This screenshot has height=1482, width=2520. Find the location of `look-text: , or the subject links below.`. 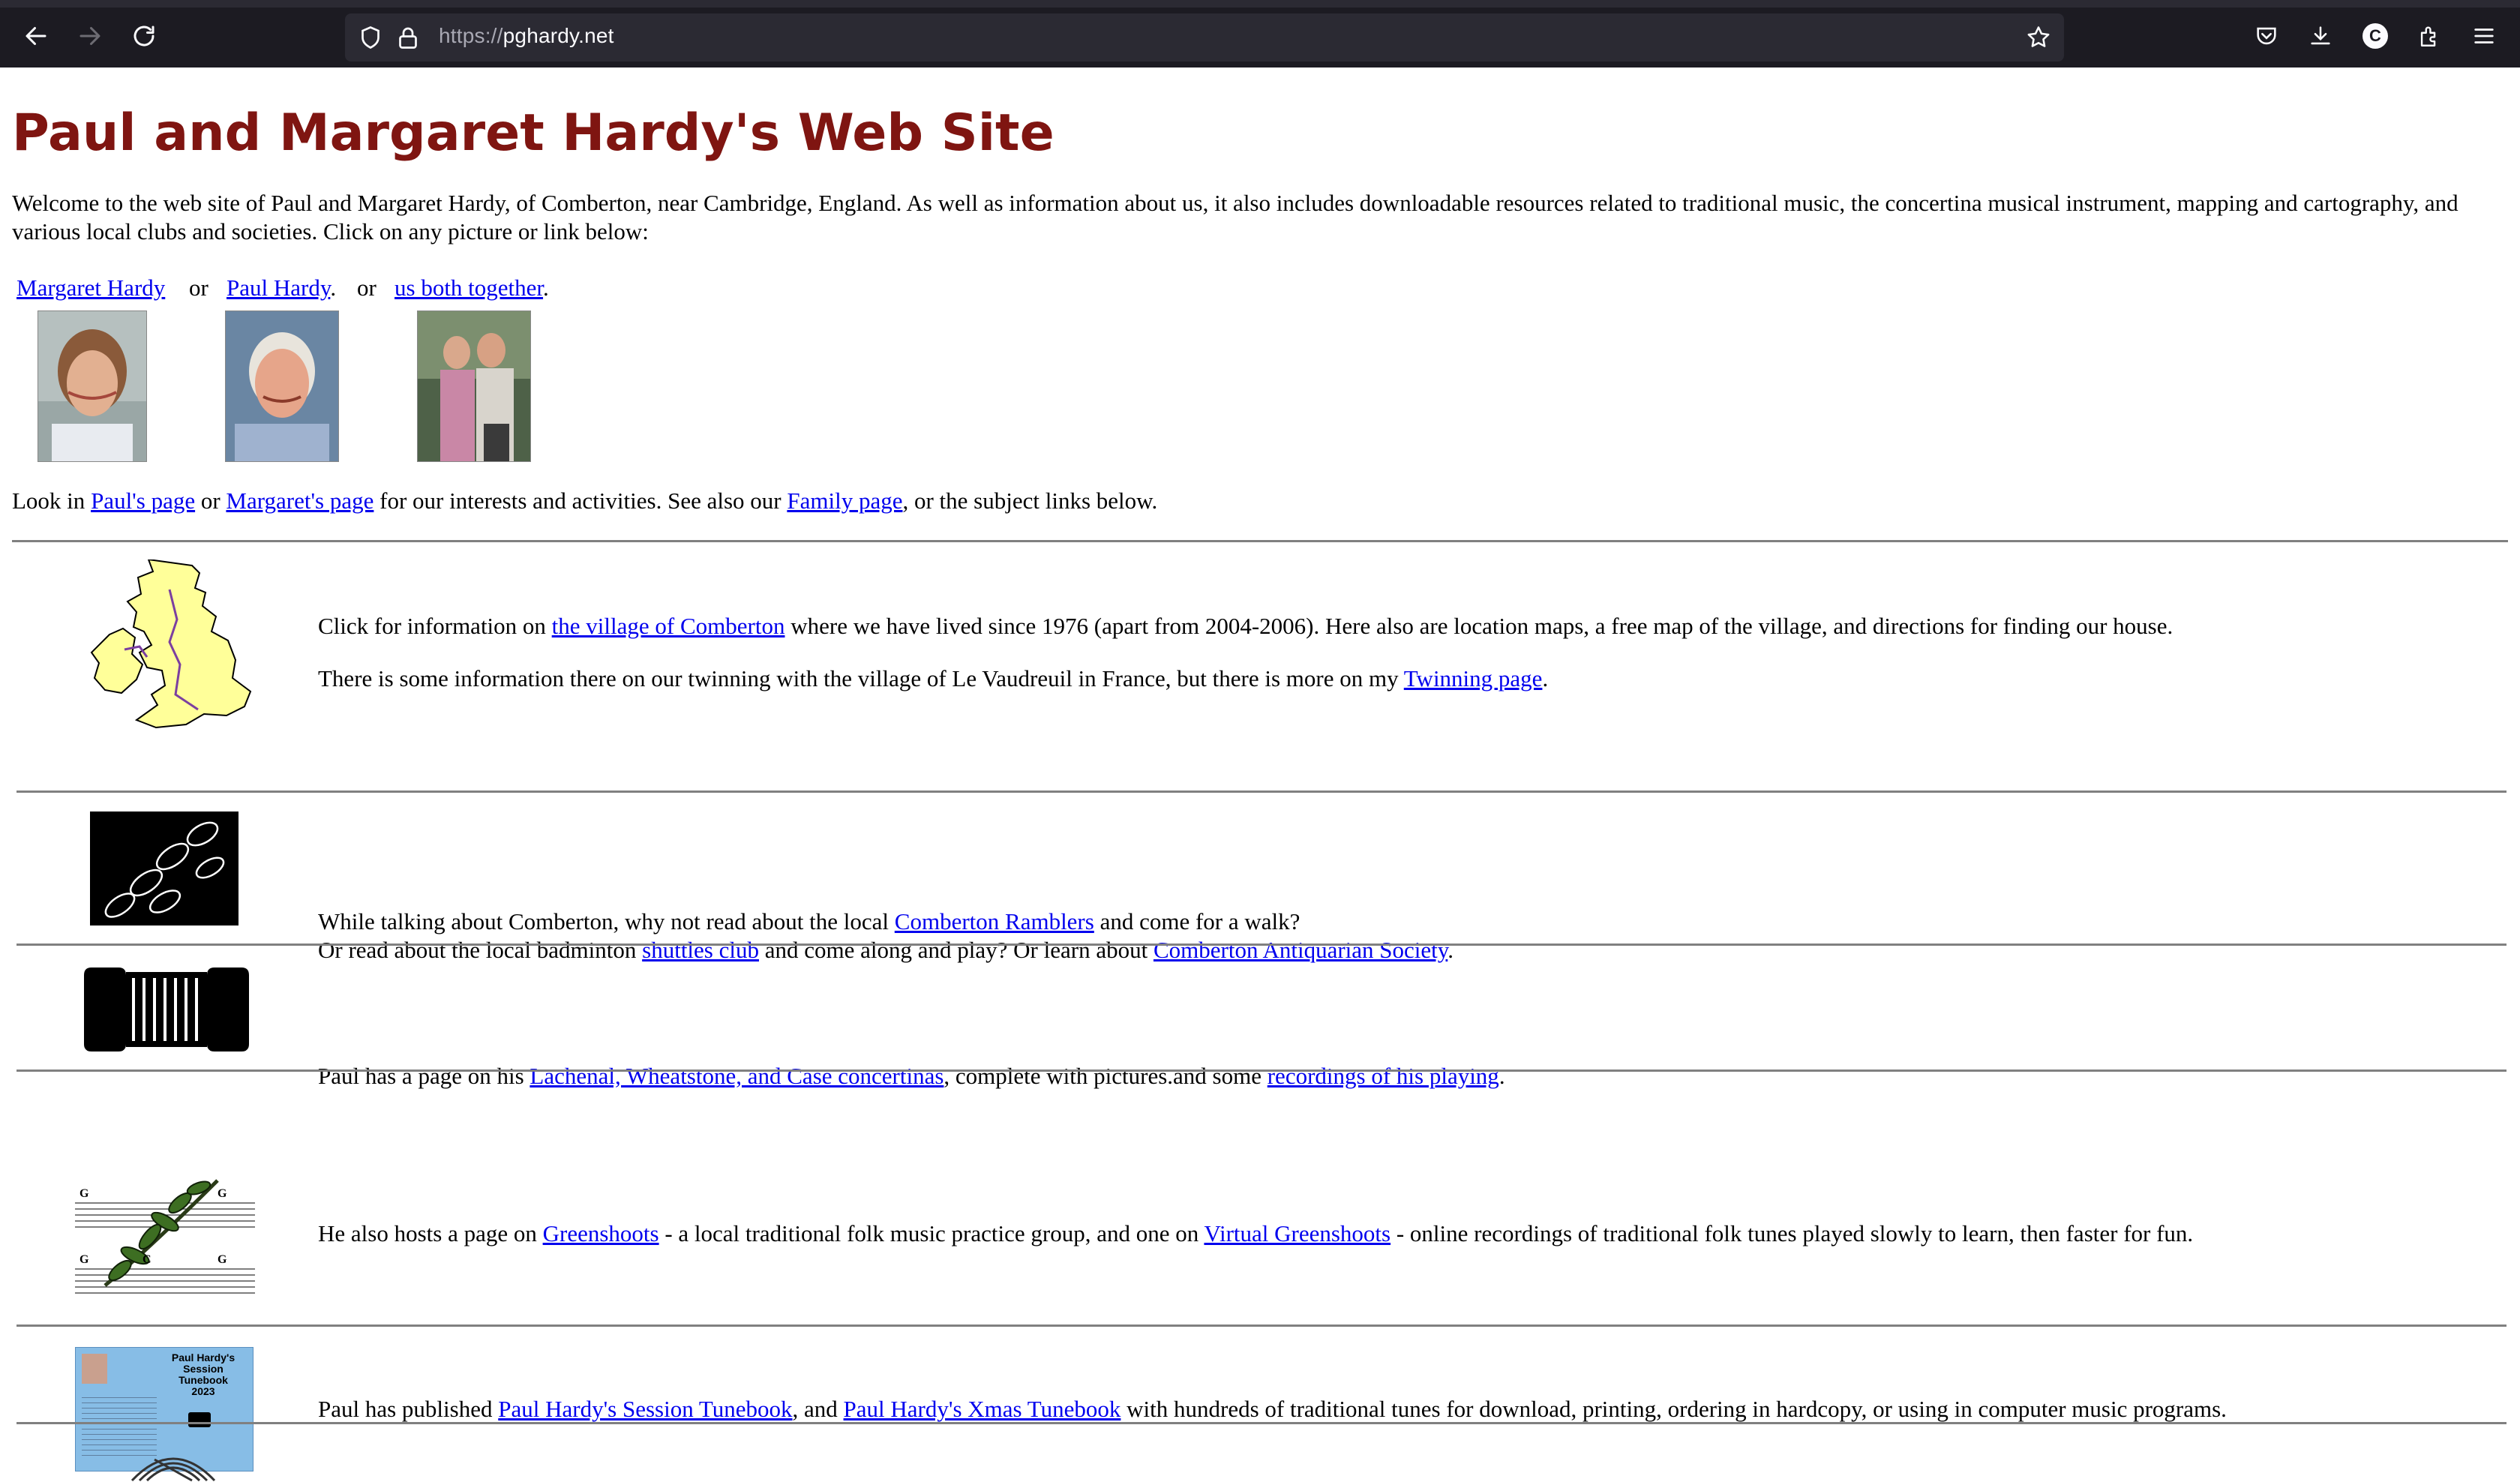

look-text: , or the subject links below. is located at coordinates (1030, 501).